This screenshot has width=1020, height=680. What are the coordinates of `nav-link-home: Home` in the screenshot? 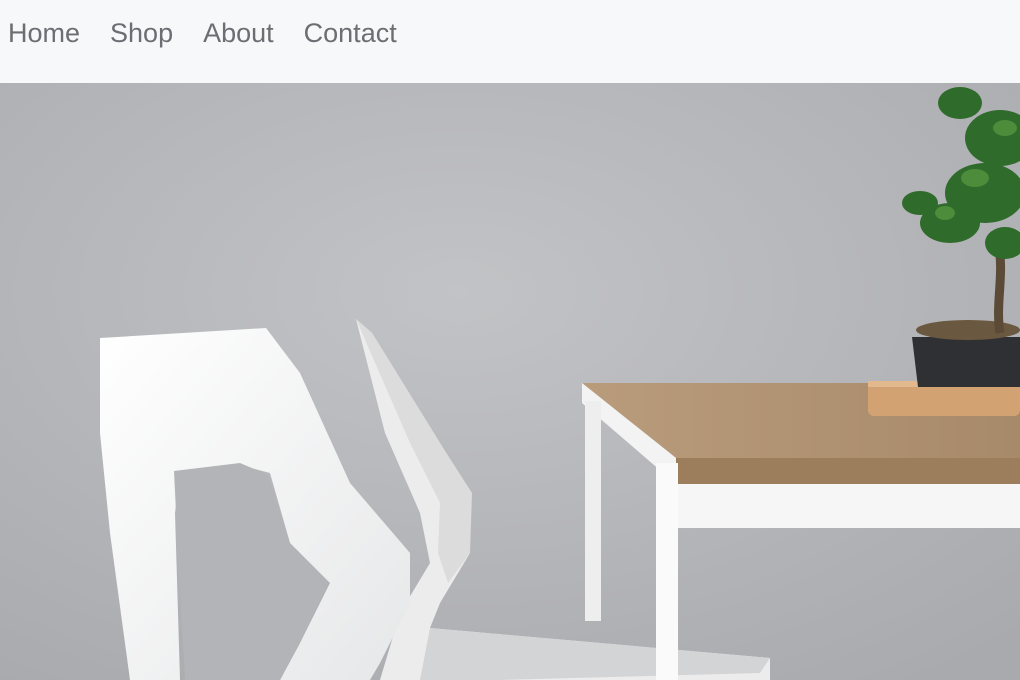 It's located at (44, 33).